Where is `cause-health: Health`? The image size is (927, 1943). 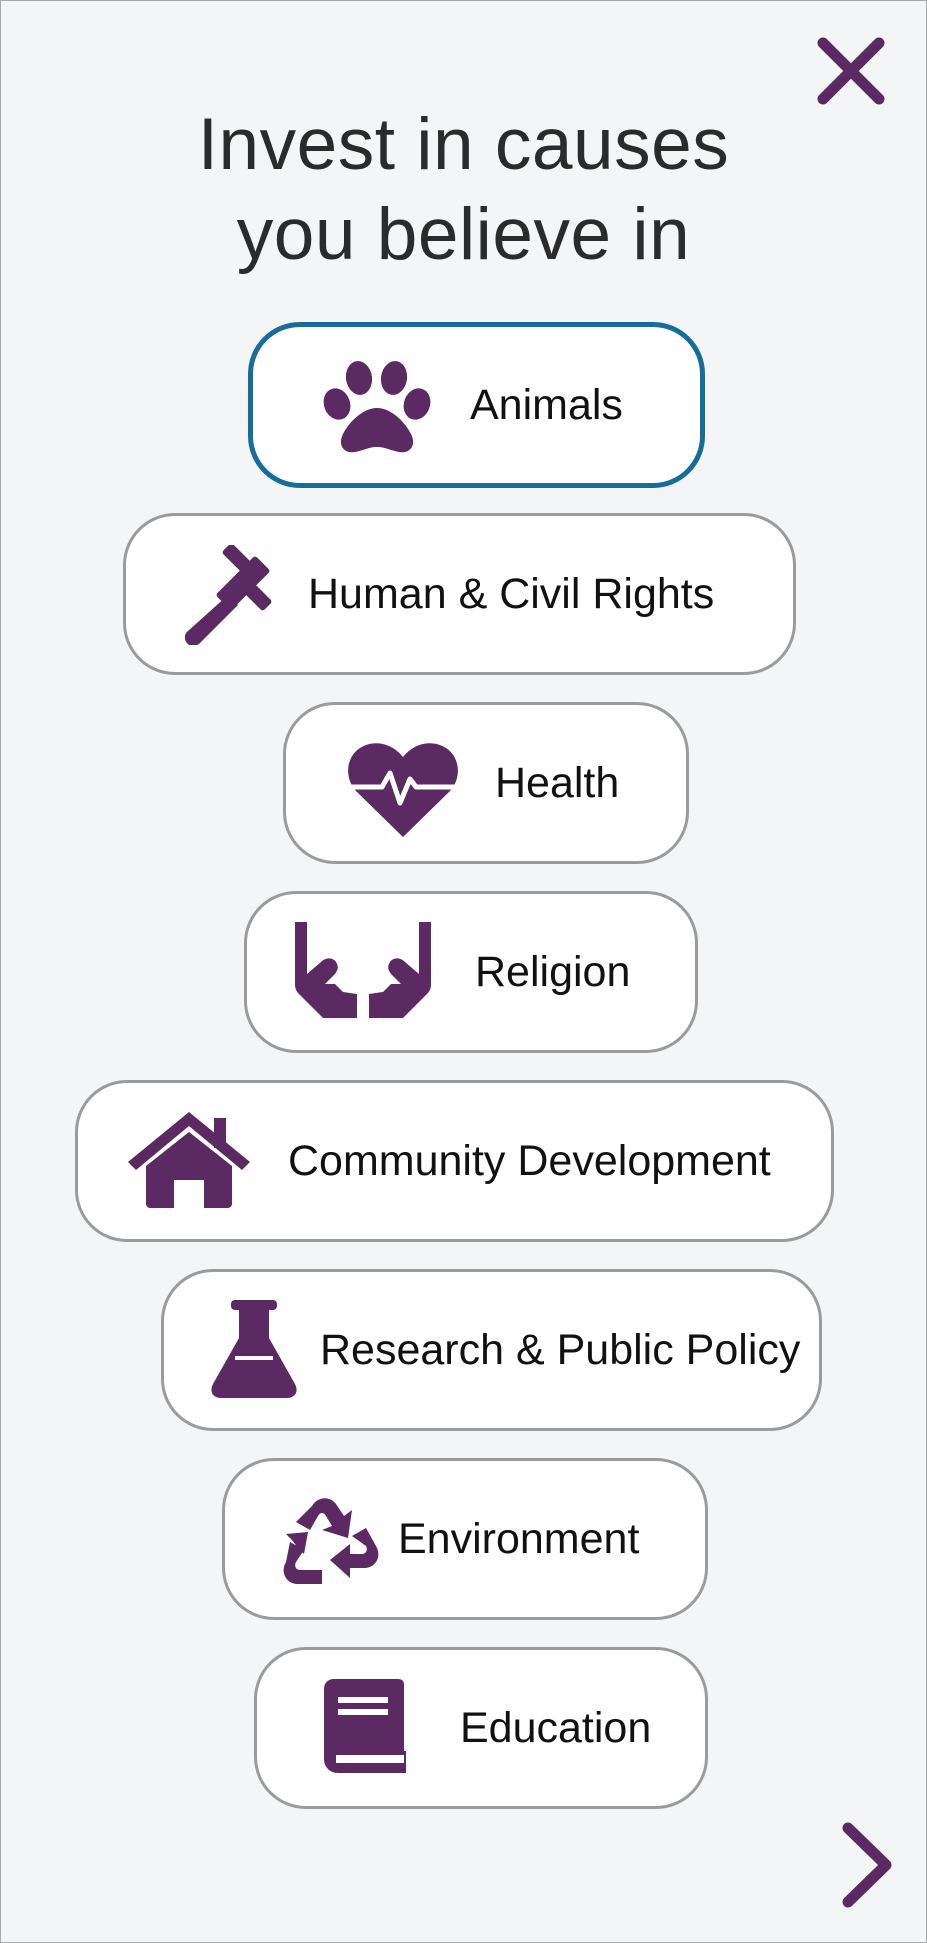
cause-health: Health is located at coordinates (486, 783).